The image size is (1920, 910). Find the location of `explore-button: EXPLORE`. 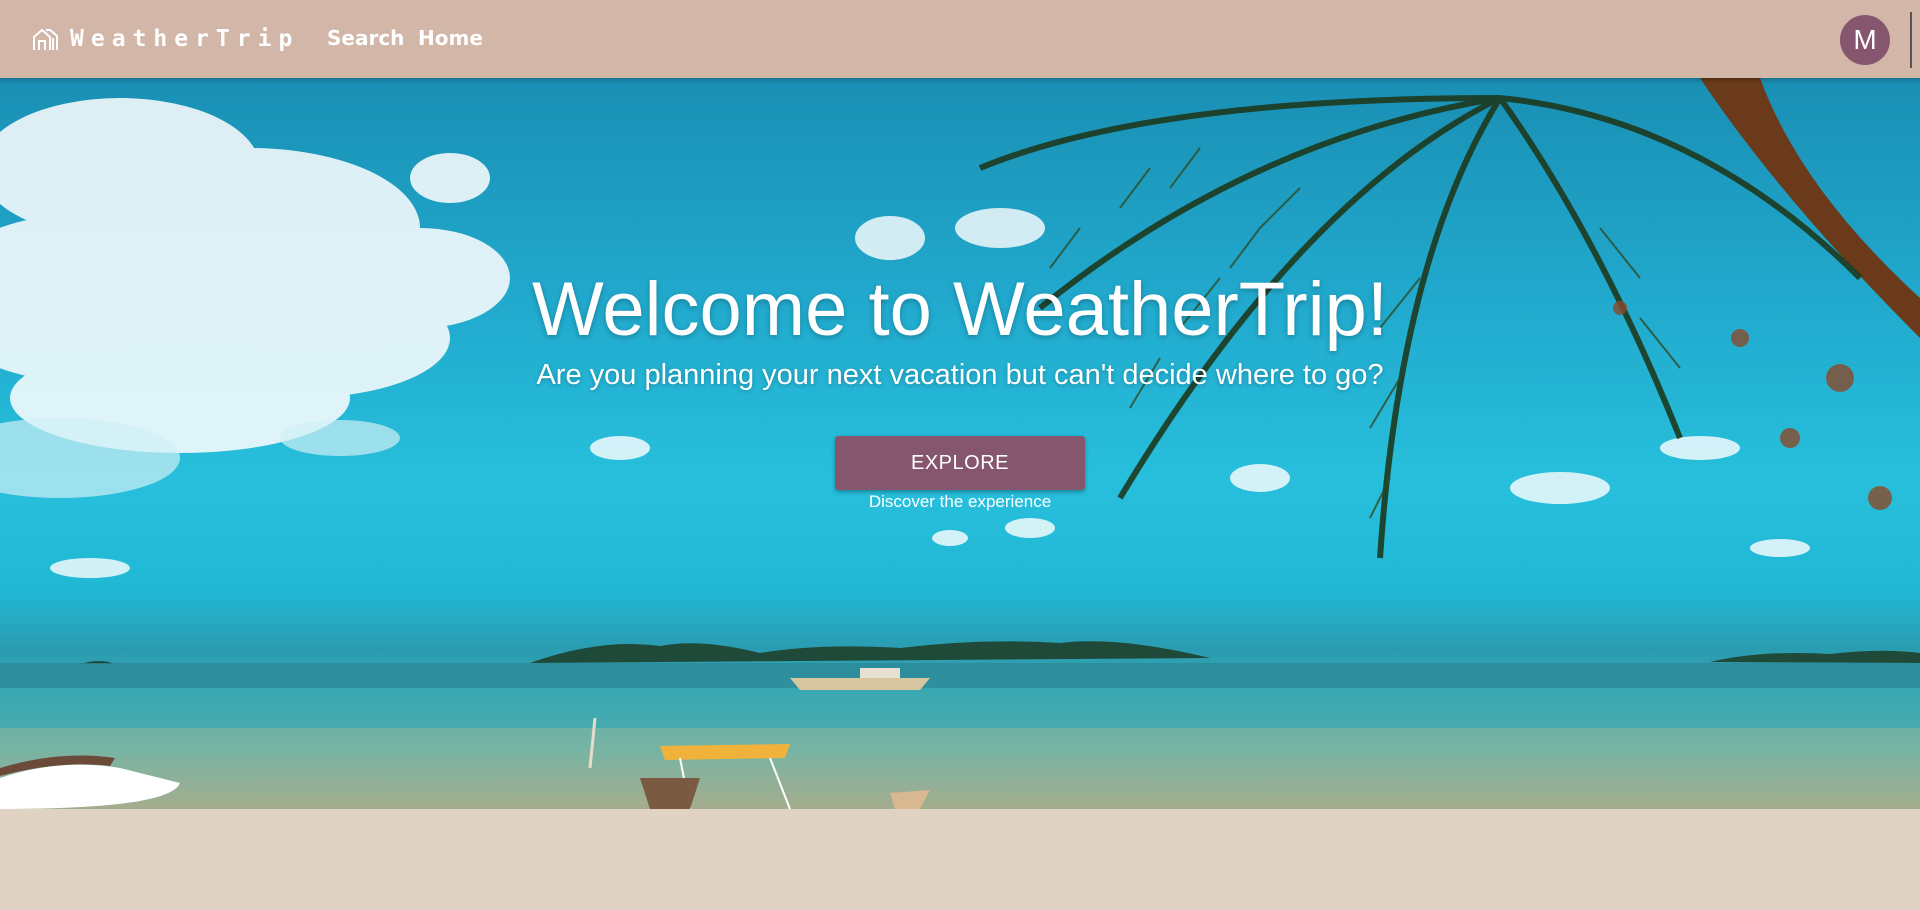

explore-button: EXPLORE is located at coordinates (960, 463).